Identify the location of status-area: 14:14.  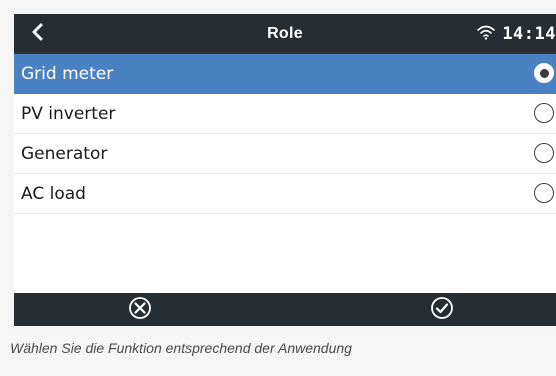
(516, 34).